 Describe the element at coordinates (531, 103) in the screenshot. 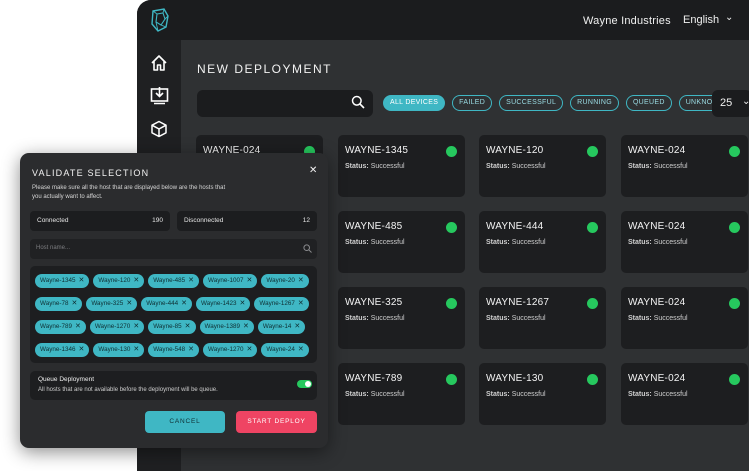

I see `filter-successful: SUCCESSFUL` at that location.